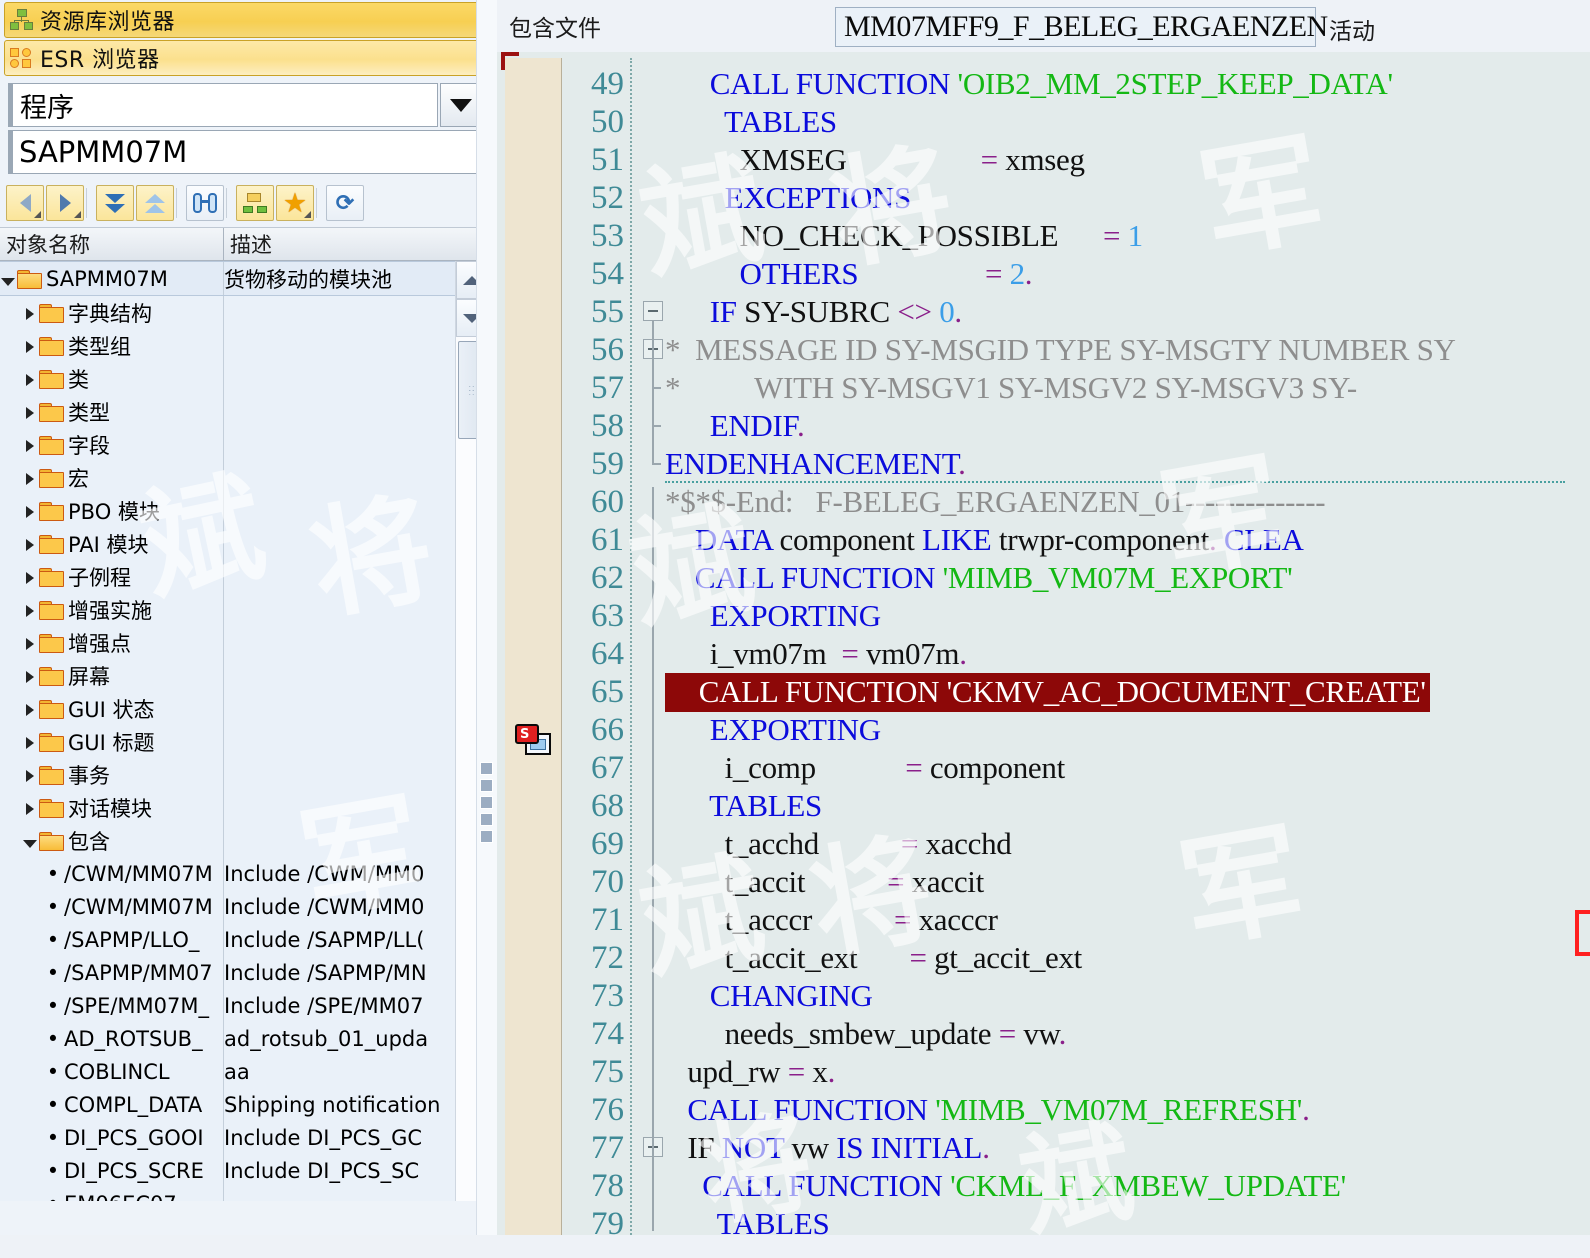 This screenshot has width=1590, height=1258. Describe the element at coordinates (244, 1137) in the screenshot. I see `tree-row-include: • DI_PCS_GOOI Include DI_PCS_GC` at that location.